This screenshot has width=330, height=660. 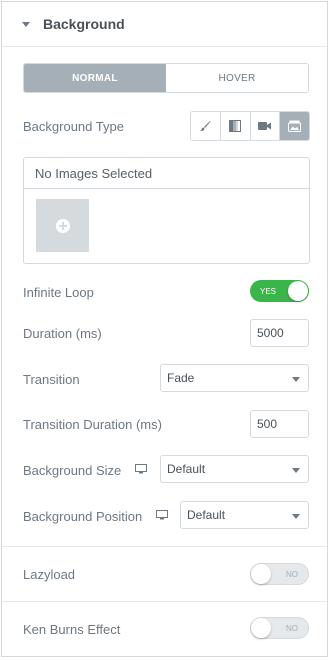 I want to click on lazyload-label: Lazyload, so click(x=49, y=574).